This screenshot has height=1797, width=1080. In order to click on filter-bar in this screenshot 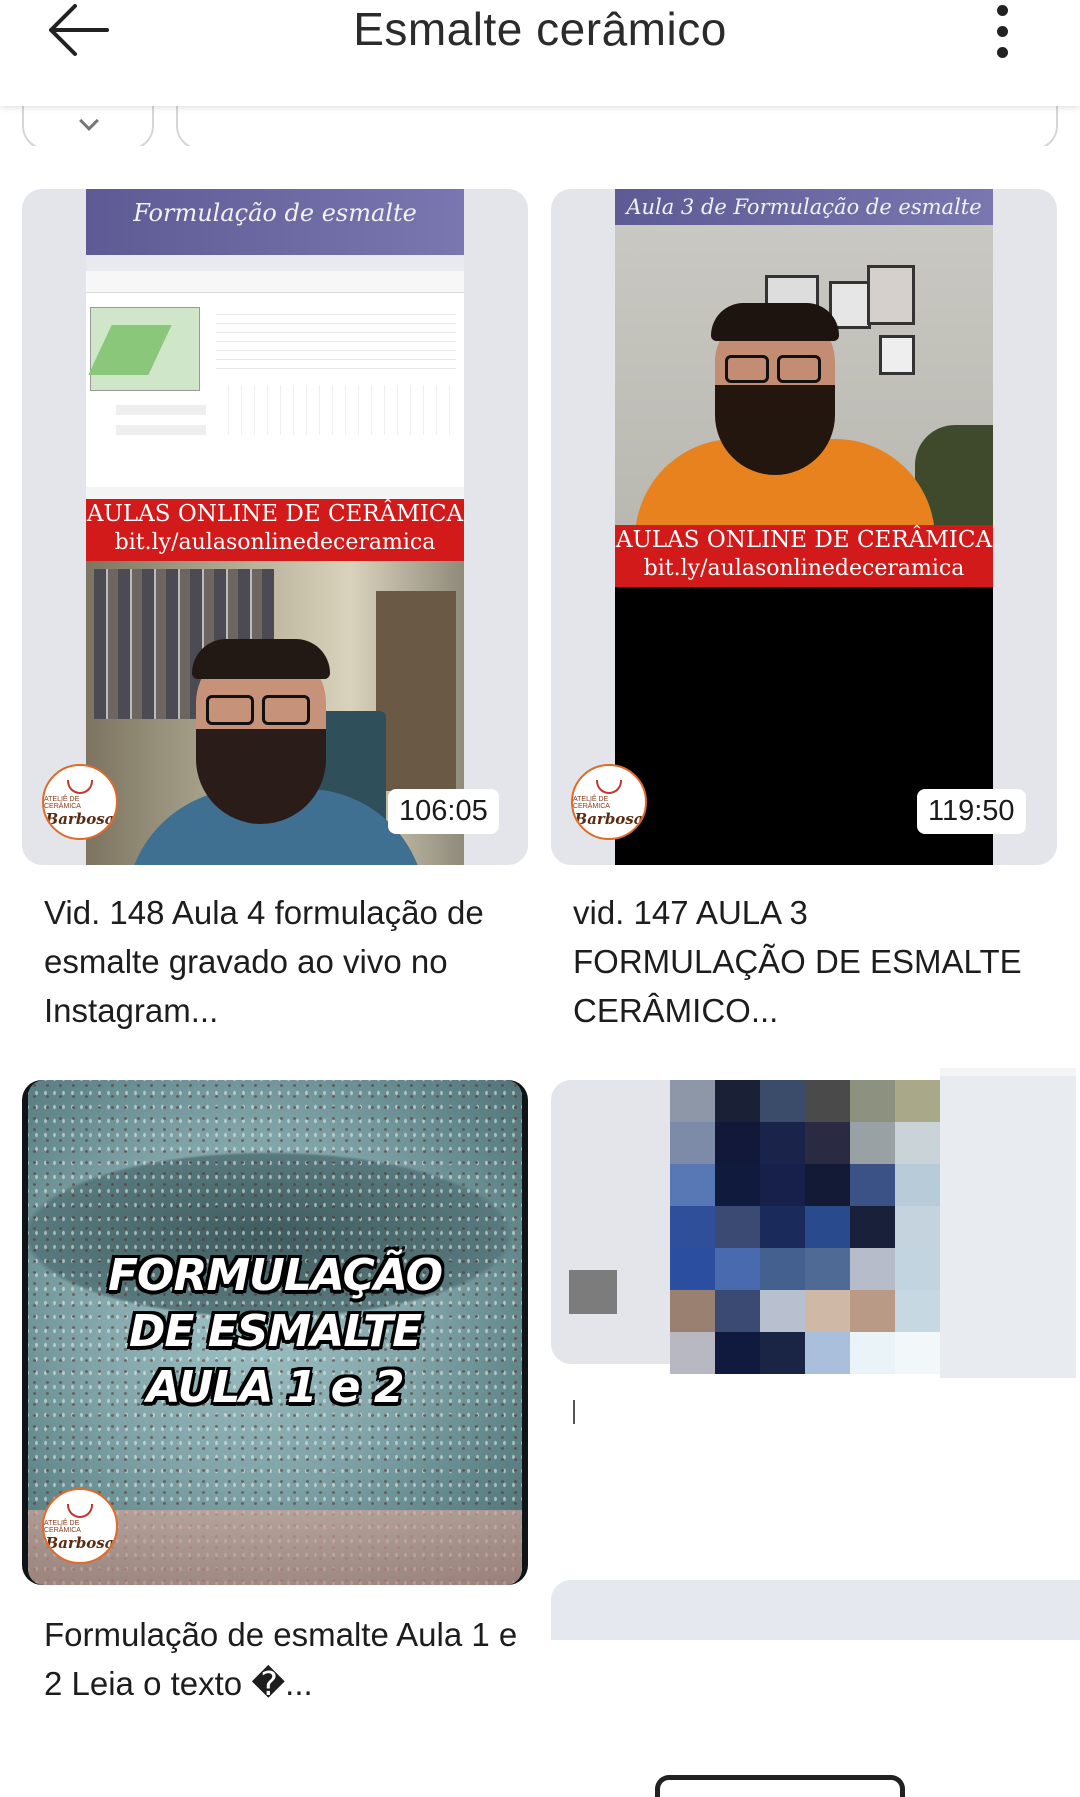, I will do `click(540, 126)`.